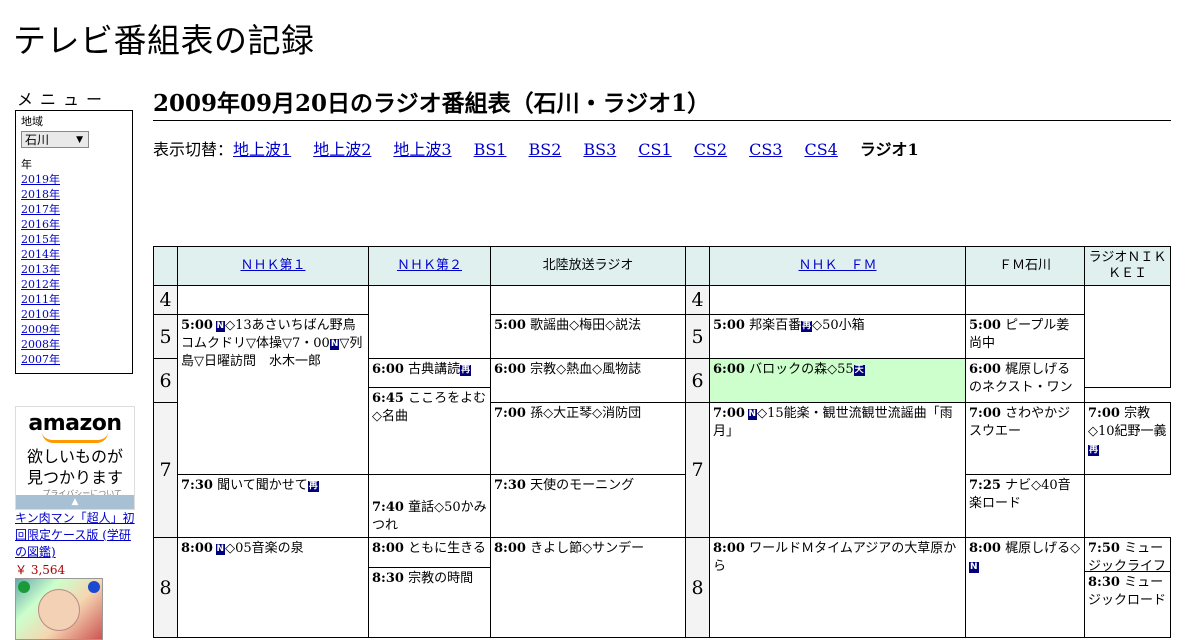 This screenshot has height=640, width=1200. What do you see at coordinates (1127, 556) in the screenshot?
I see `program-cell: 7:50 ミュージックライフ` at bounding box center [1127, 556].